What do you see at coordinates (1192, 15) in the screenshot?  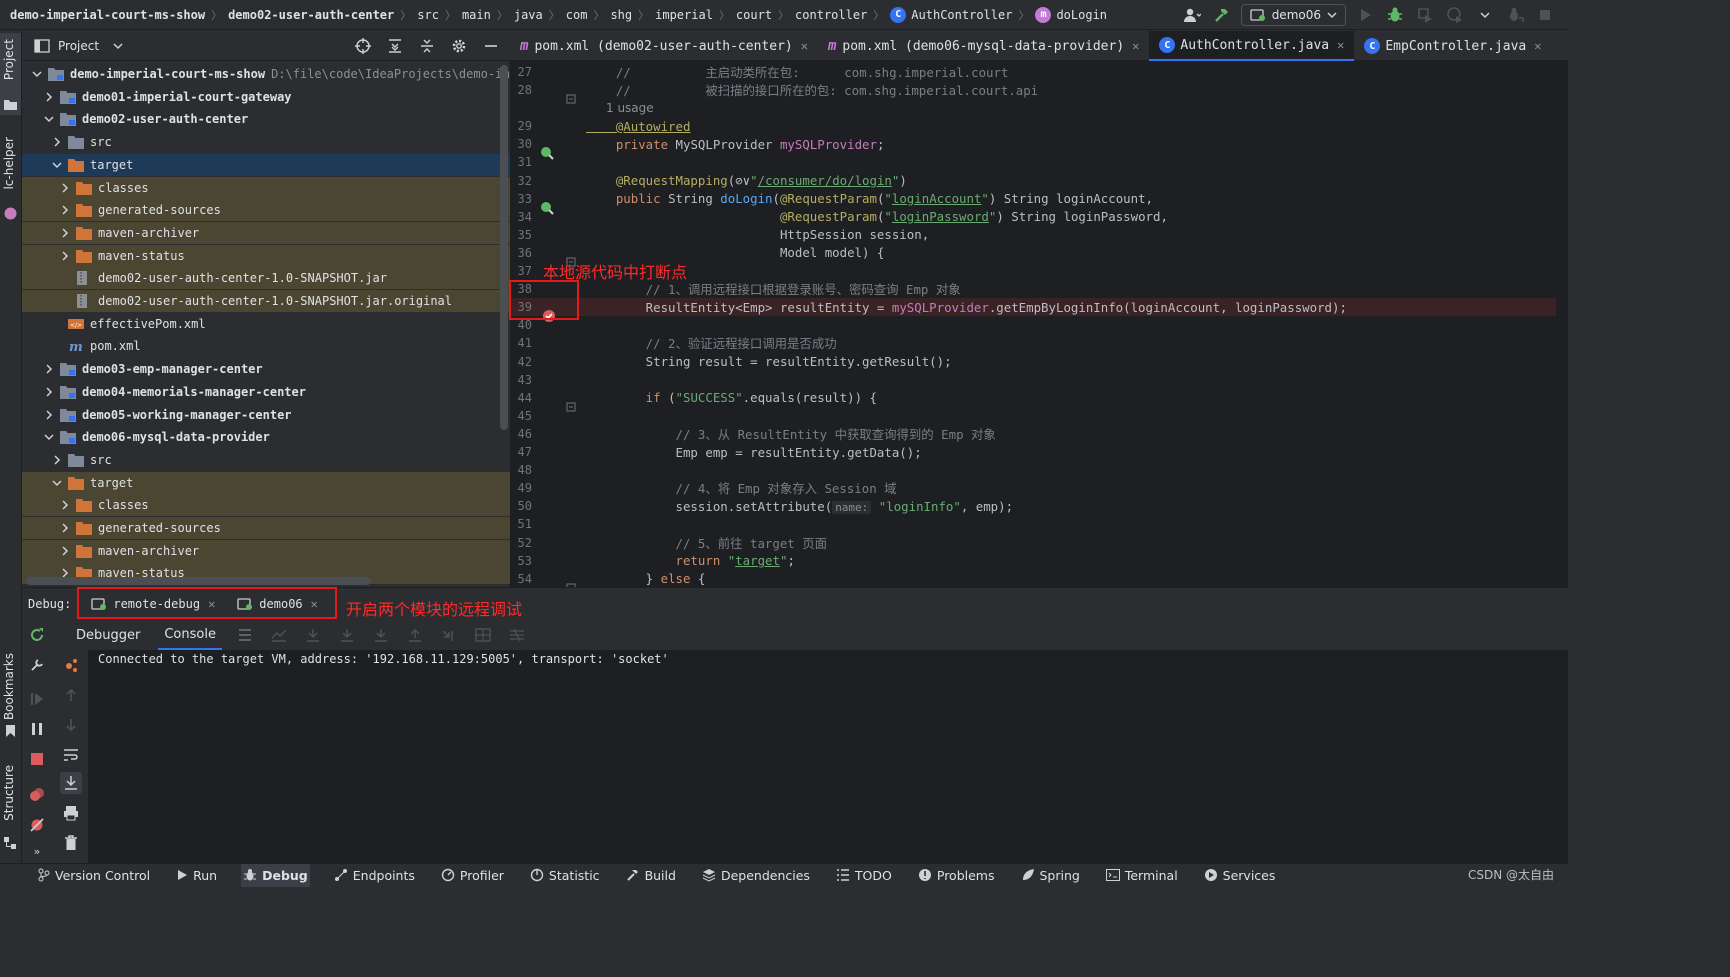 I see `user-icon` at bounding box center [1192, 15].